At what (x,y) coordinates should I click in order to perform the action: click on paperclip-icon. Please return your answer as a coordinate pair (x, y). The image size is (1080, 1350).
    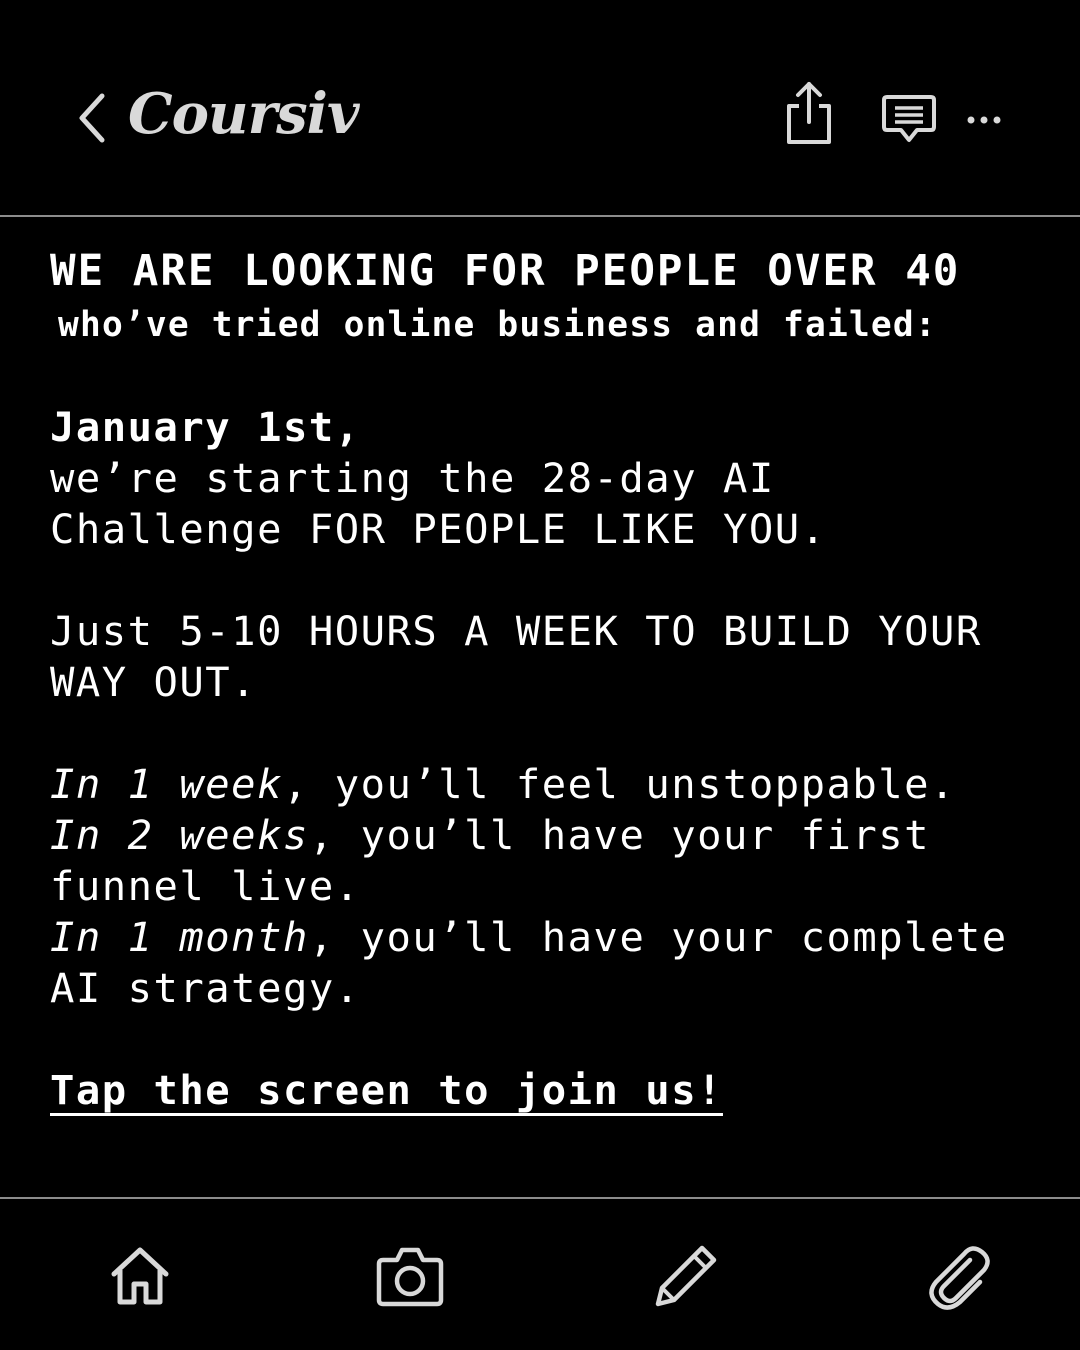
    Looking at the image, I should click on (959, 1278).